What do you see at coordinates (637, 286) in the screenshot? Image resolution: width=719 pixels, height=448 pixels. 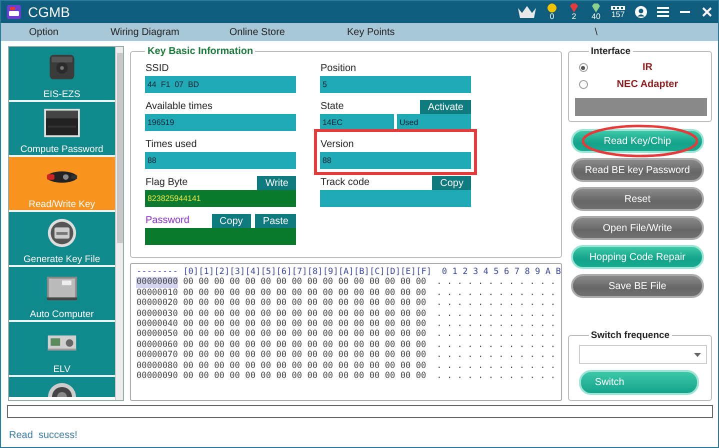 I see `action-button: Save BE File` at bounding box center [637, 286].